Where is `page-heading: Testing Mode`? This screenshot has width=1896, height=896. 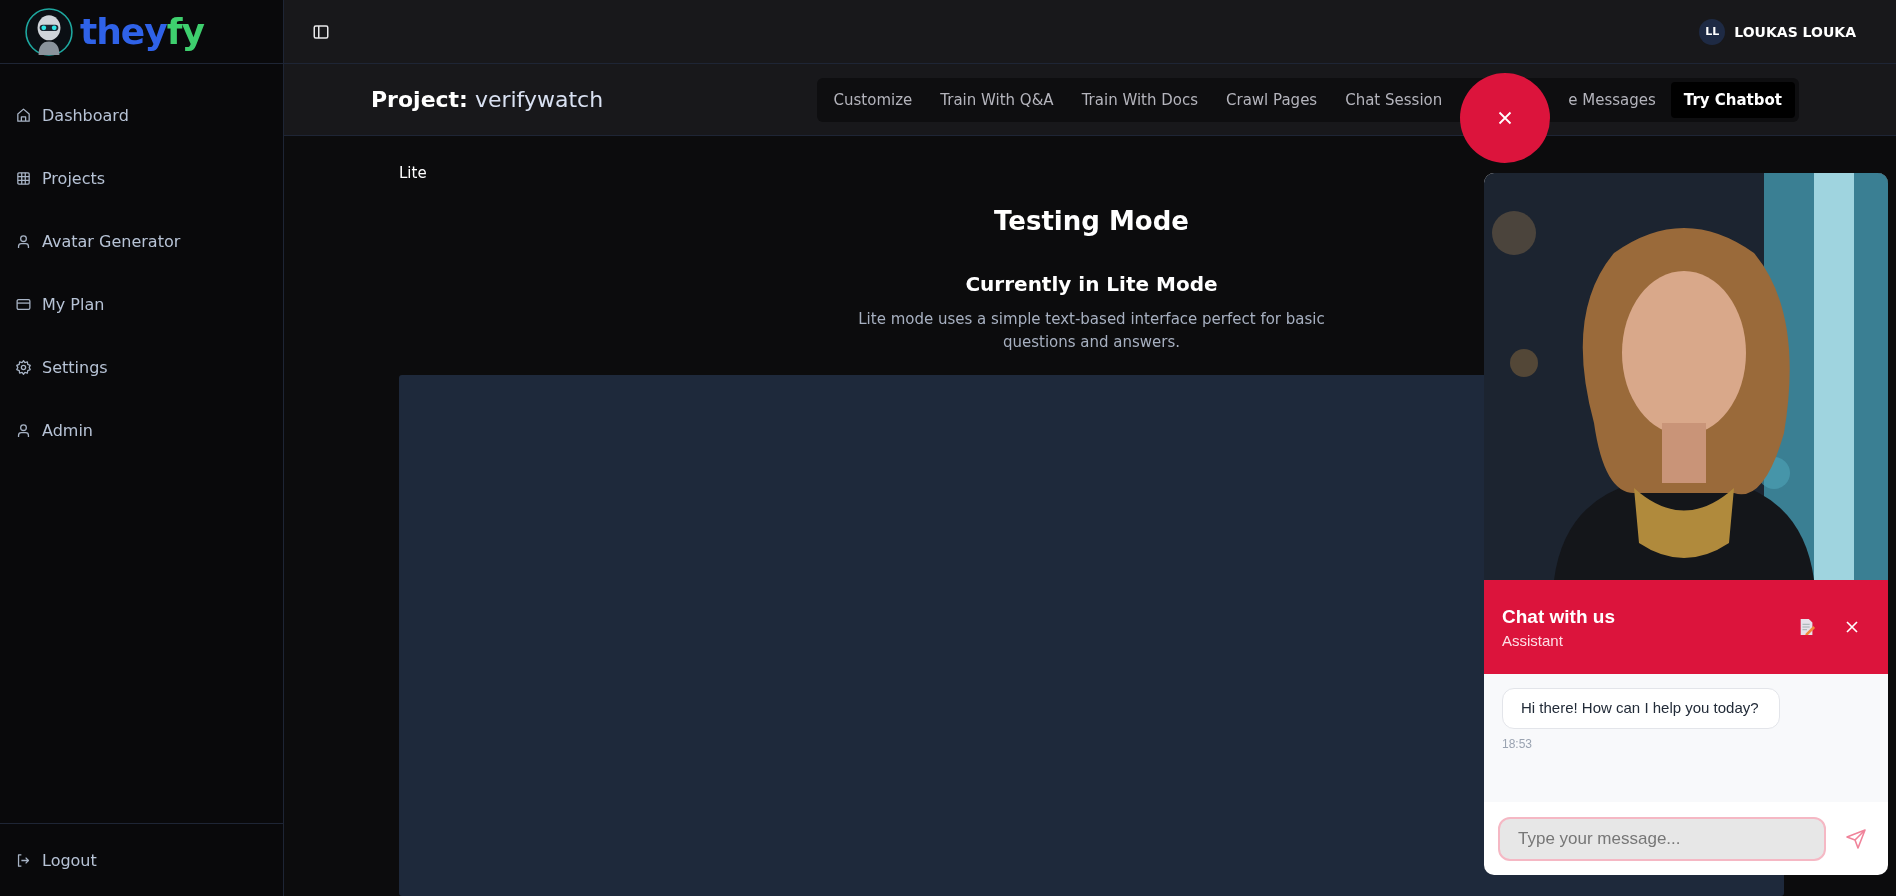 page-heading: Testing Mode is located at coordinates (1091, 221).